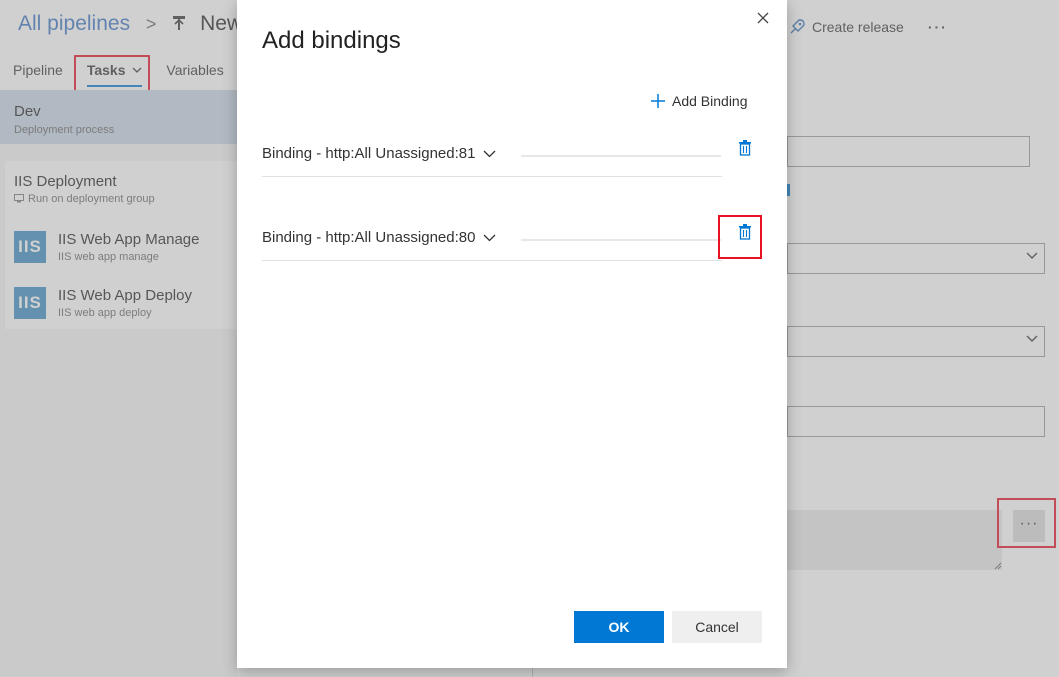 Image resolution: width=1059 pixels, height=677 pixels. I want to click on binding-row: Binding - http:All Unassigned:80, so click(492, 240).